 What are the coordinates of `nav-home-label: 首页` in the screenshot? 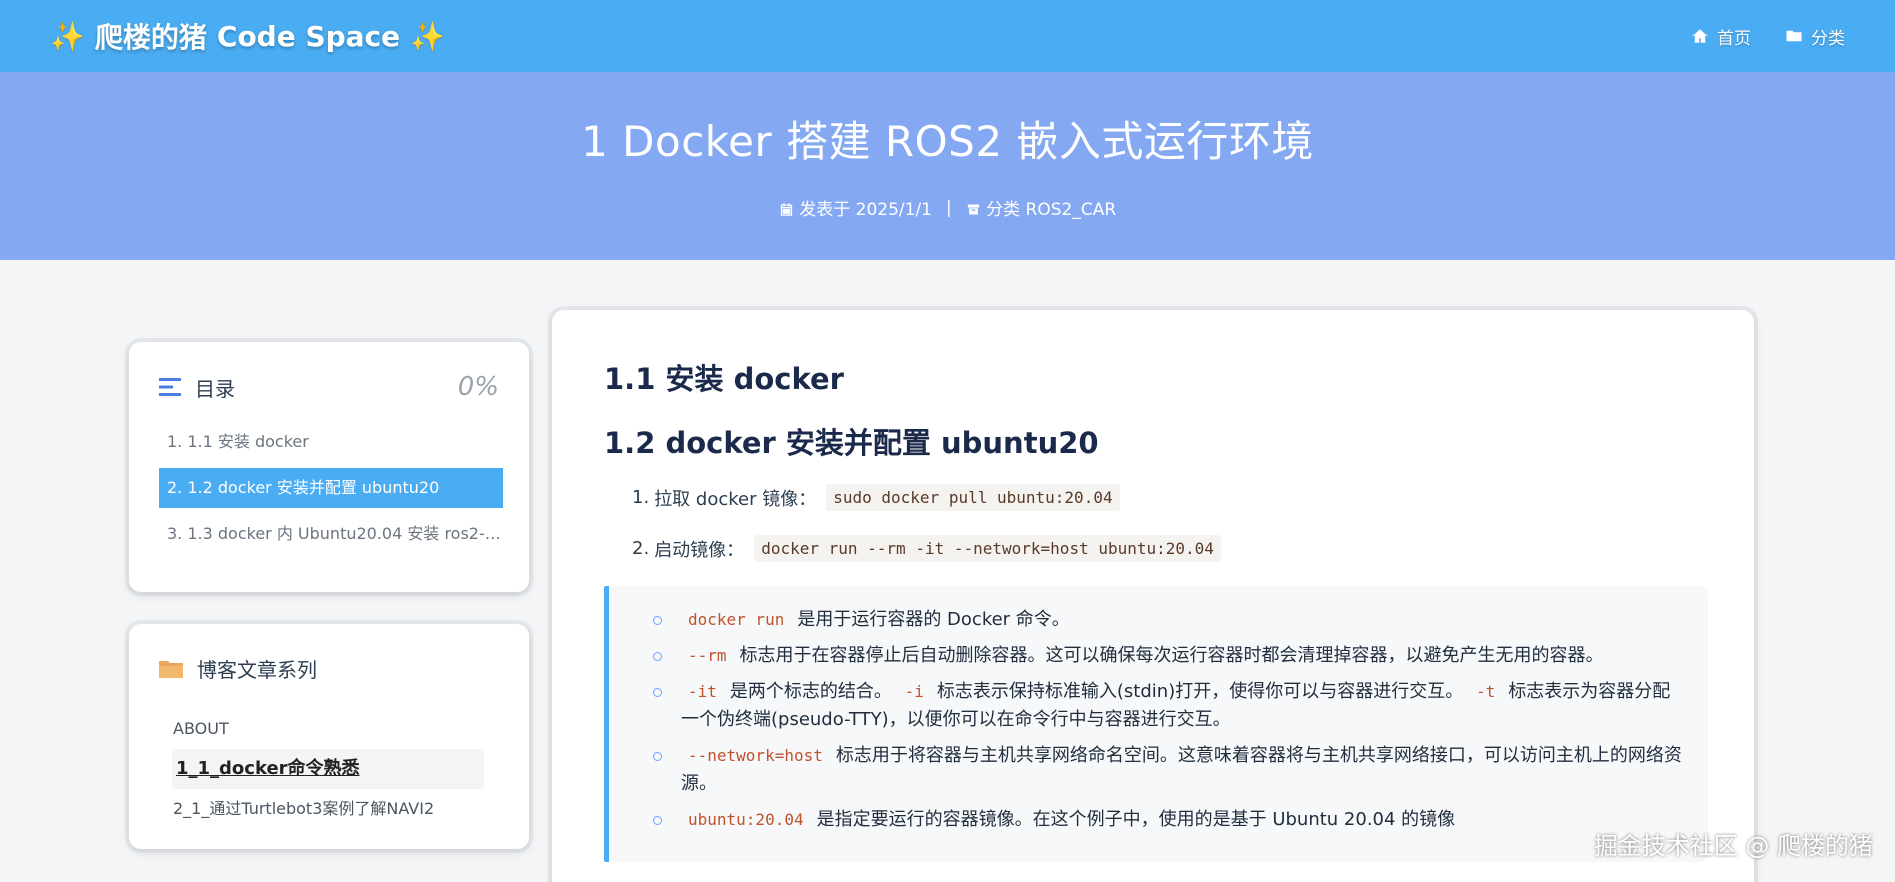 It's located at (1734, 38).